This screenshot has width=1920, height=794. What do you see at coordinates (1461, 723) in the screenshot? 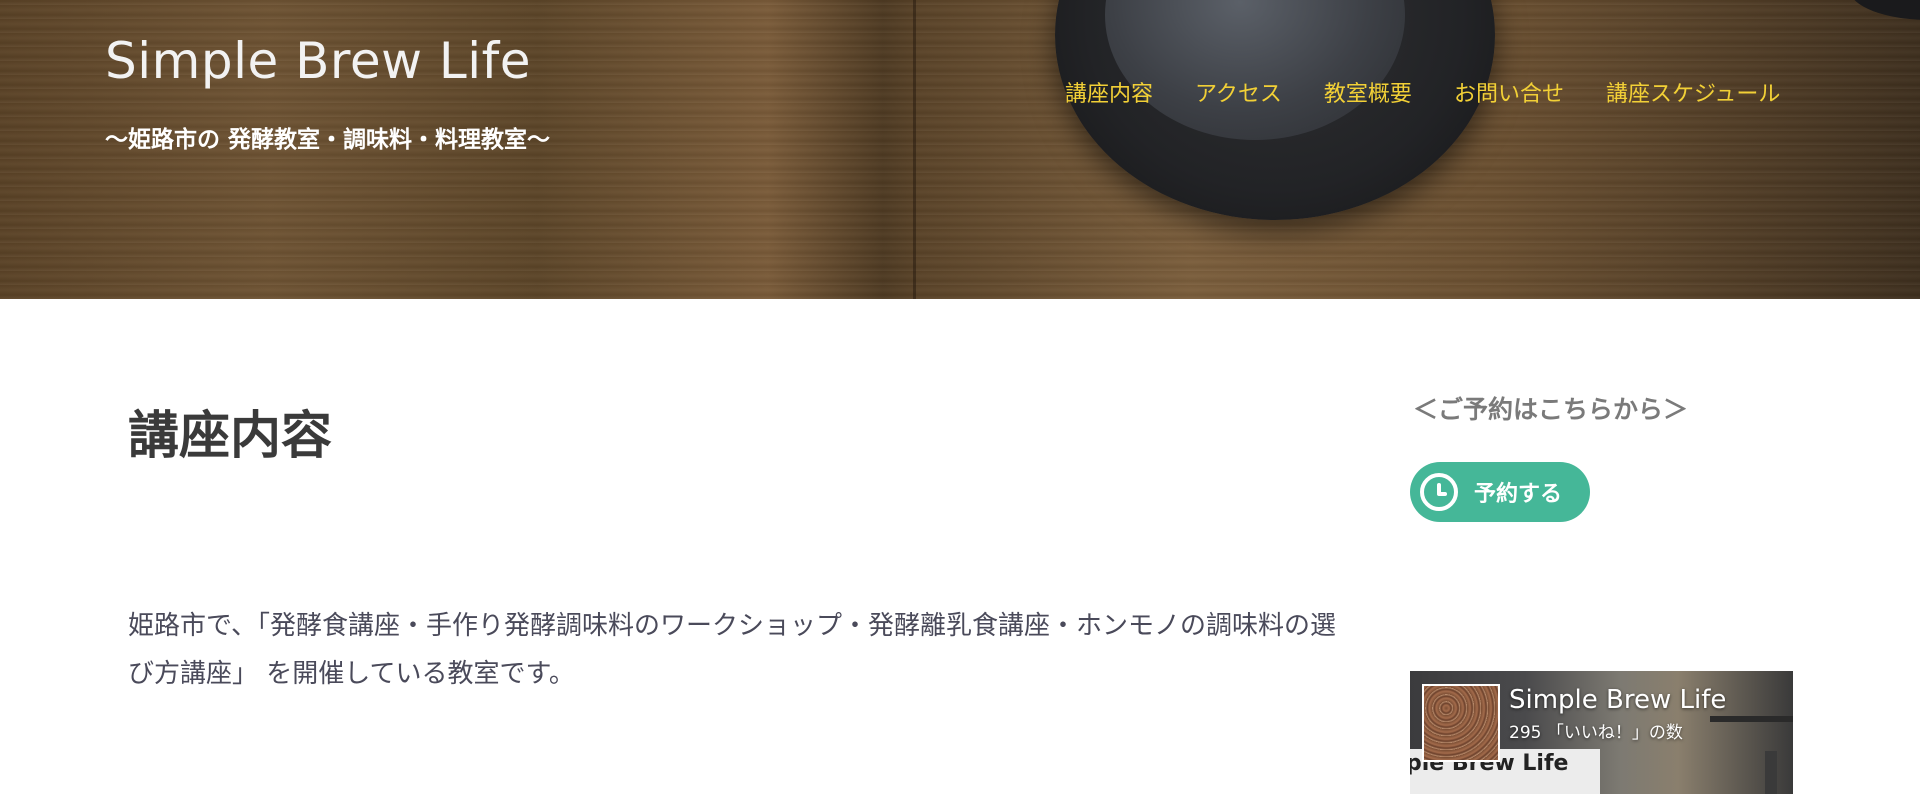
I see `facebook-page-avatar` at bounding box center [1461, 723].